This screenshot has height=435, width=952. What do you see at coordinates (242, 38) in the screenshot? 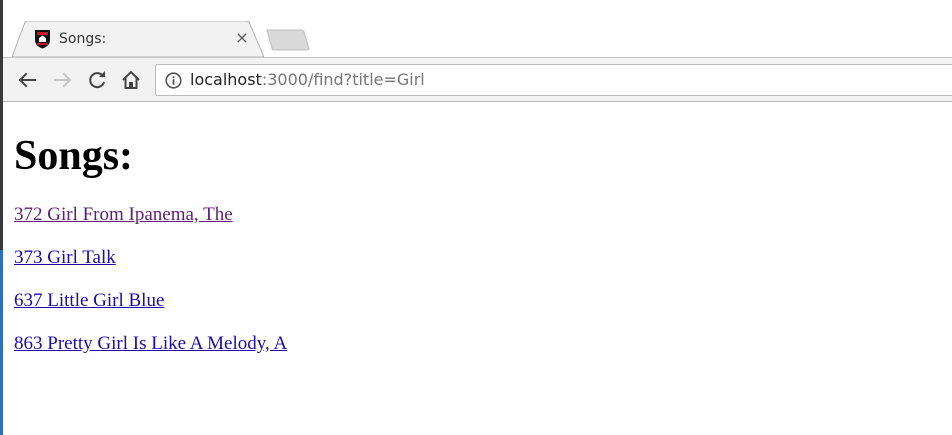
I see `close-icon: ×` at bounding box center [242, 38].